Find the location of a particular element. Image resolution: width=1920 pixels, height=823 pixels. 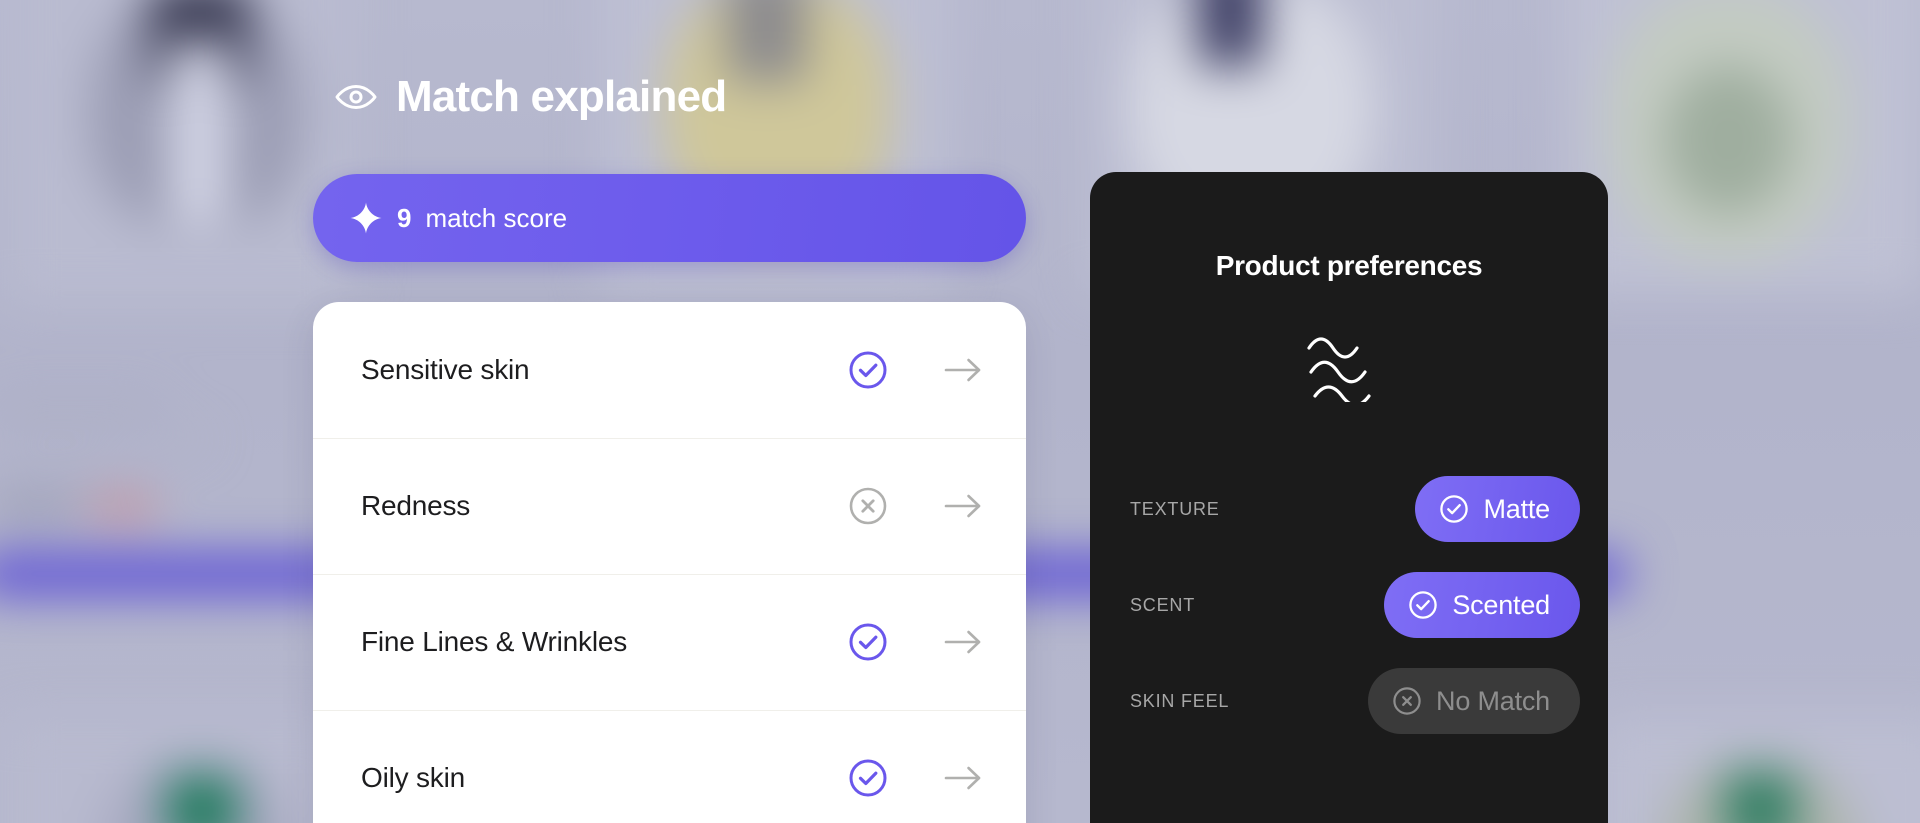

page-header: Match explained is located at coordinates (530, 96).